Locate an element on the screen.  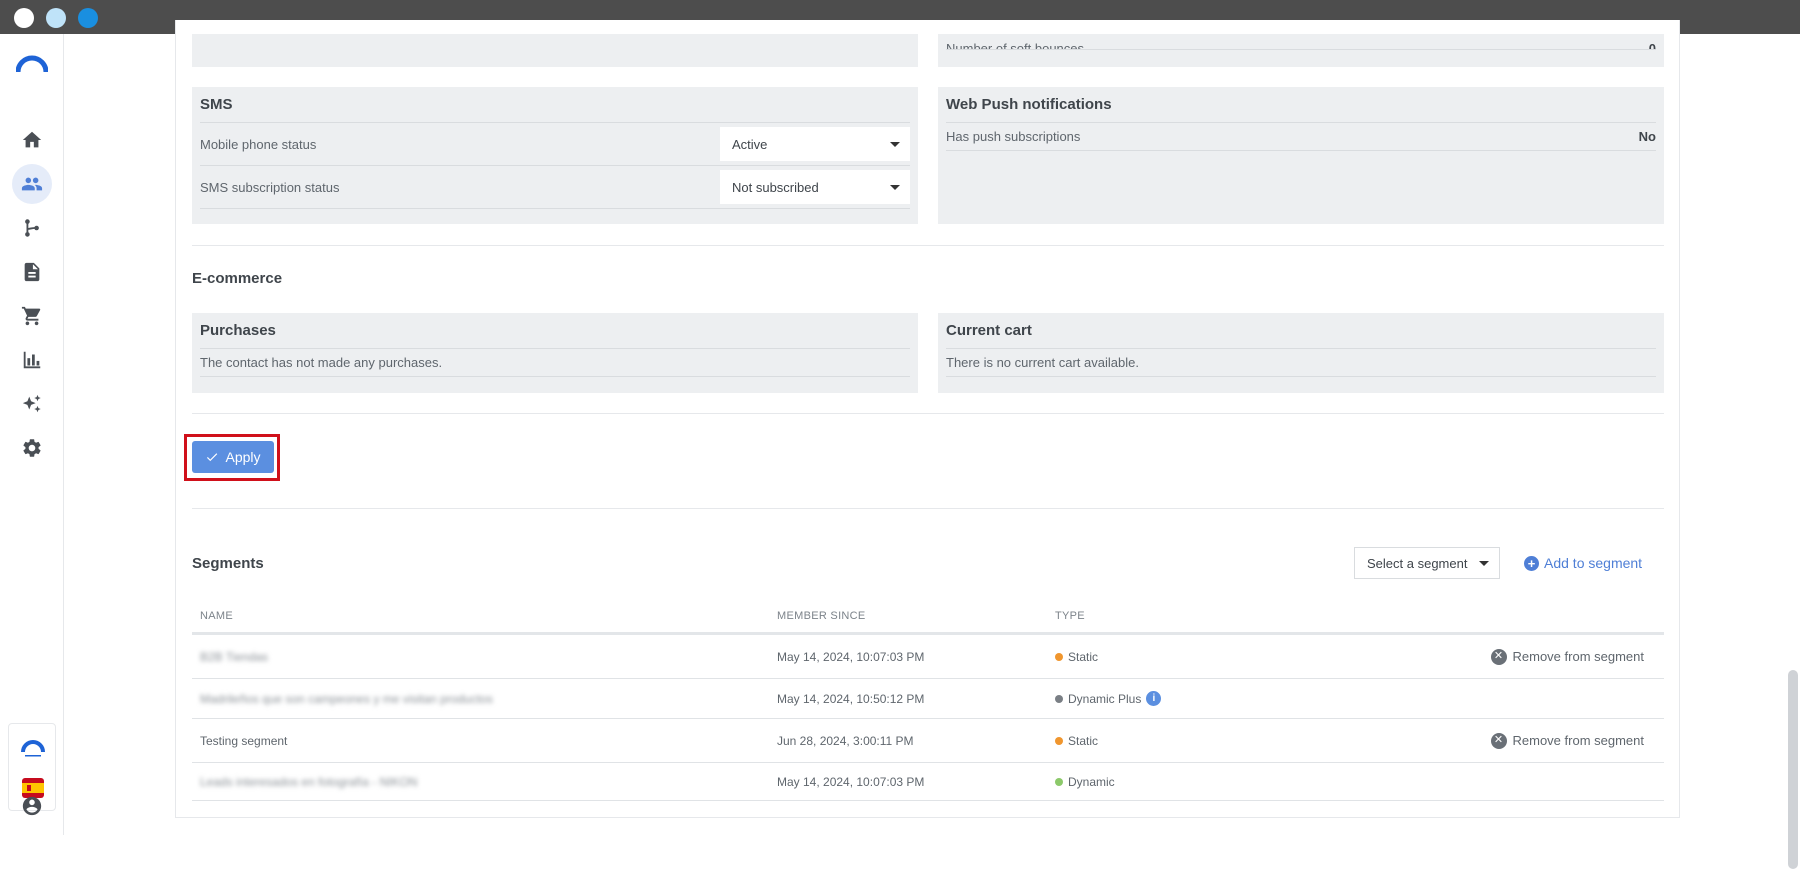
soft-bounces-value: 0 is located at coordinates (1652, 45).